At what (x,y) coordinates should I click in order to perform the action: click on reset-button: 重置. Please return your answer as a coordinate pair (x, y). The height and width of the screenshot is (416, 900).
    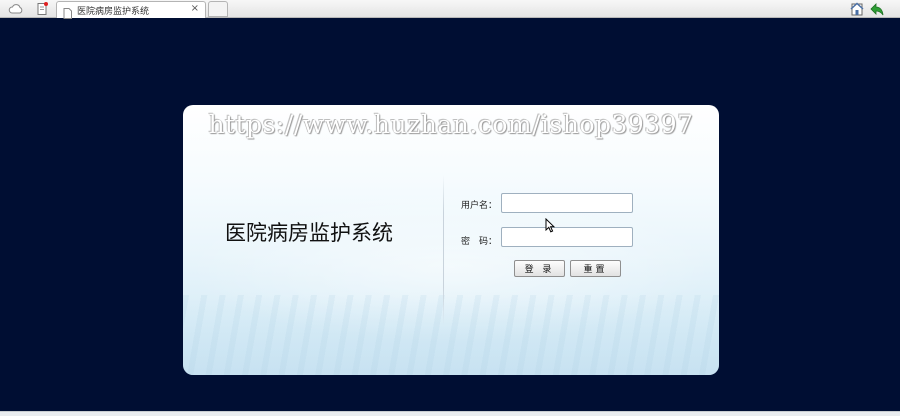
    Looking at the image, I should click on (595, 268).